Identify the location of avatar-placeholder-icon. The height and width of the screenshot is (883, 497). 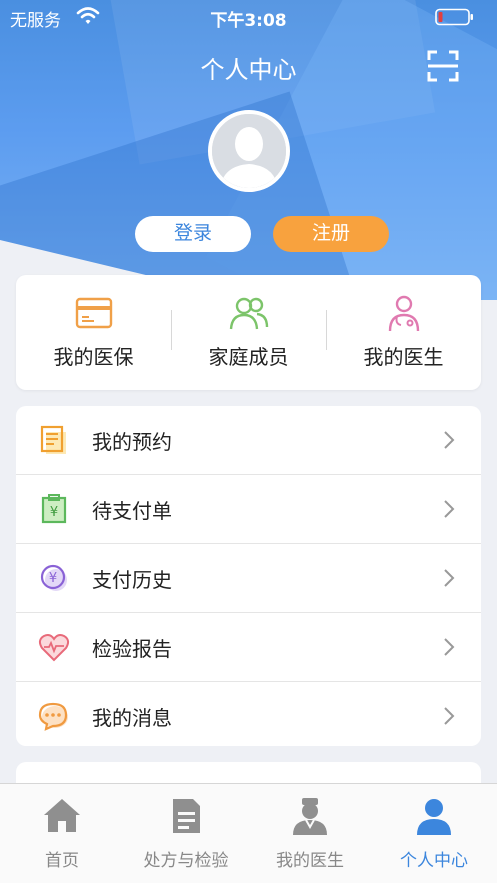
(249, 151).